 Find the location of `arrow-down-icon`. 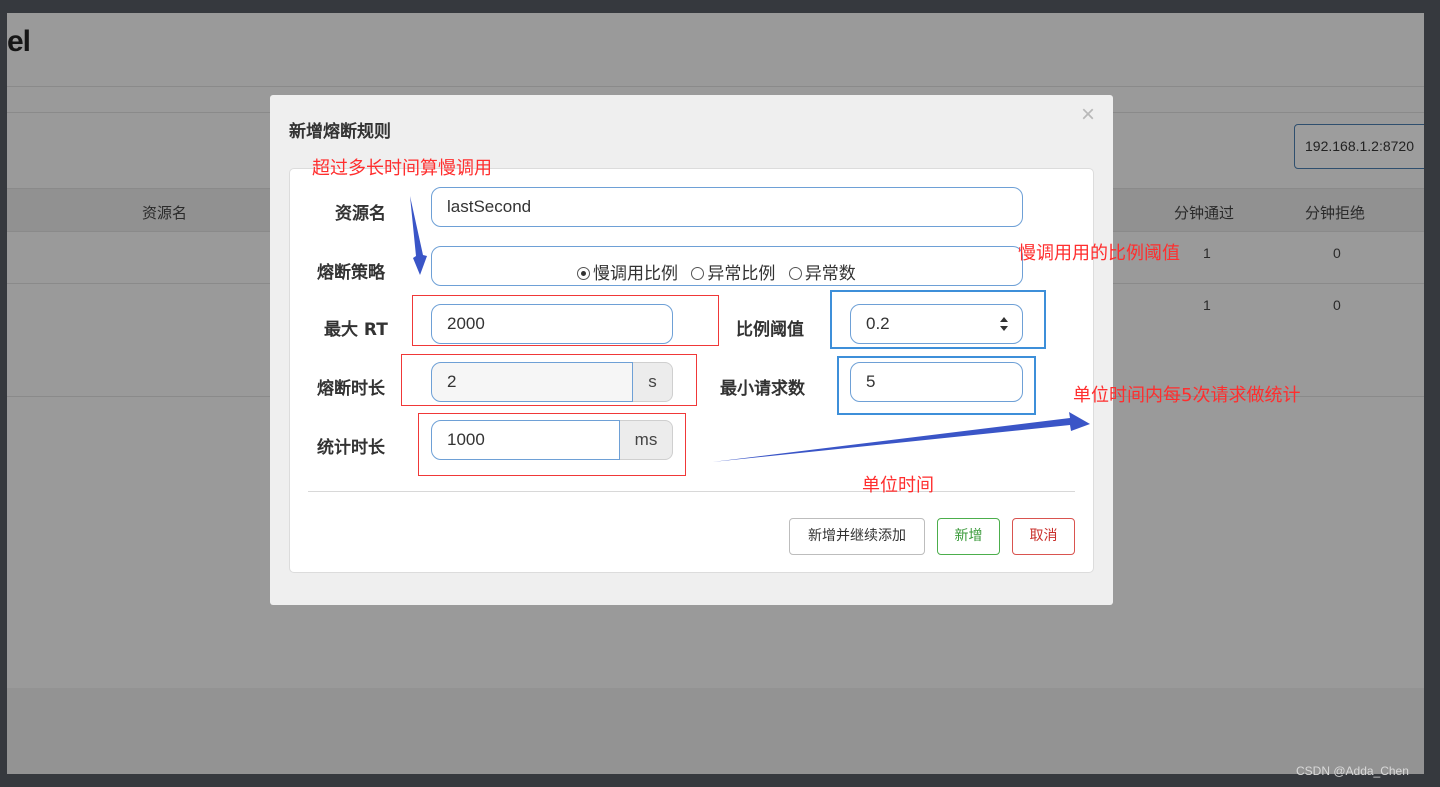

arrow-down-icon is located at coordinates (418, 235).